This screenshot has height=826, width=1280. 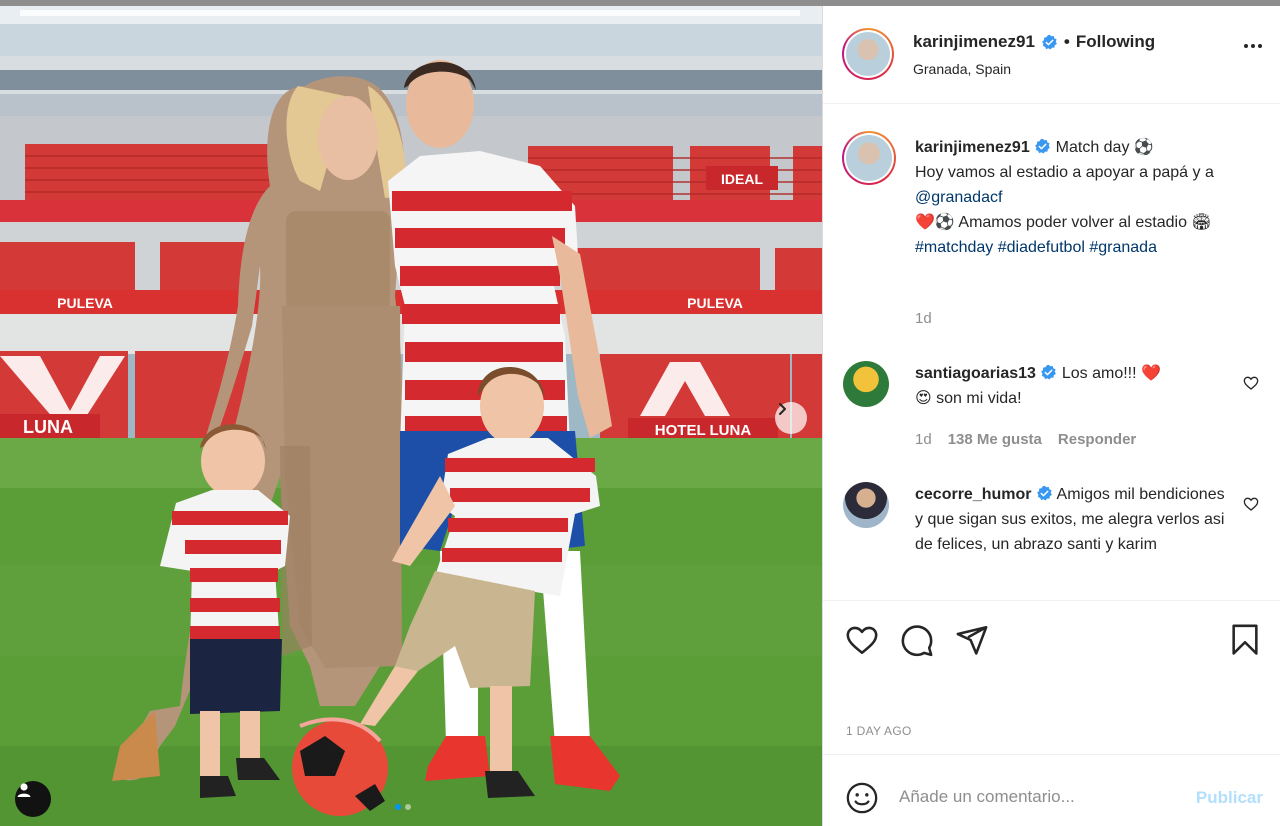 What do you see at coordinates (879, 731) in the screenshot?
I see `post-time-ago: 1 DAY AGO` at bounding box center [879, 731].